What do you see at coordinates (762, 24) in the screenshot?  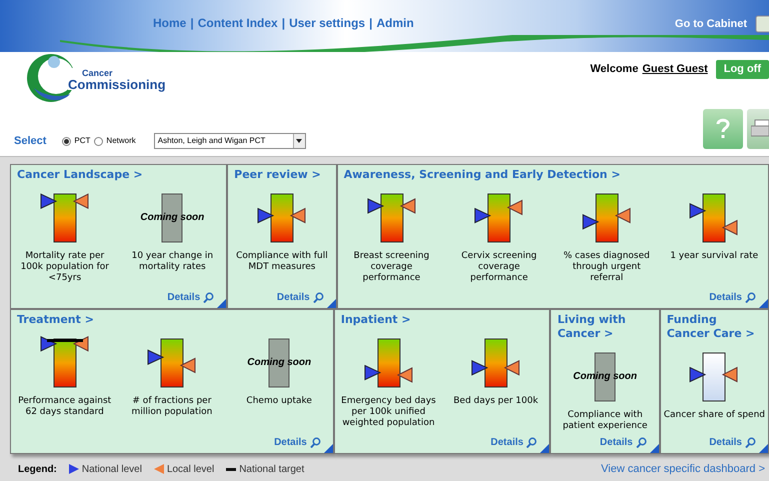 I see `cabinet-icon` at bounding box center [762, 24].